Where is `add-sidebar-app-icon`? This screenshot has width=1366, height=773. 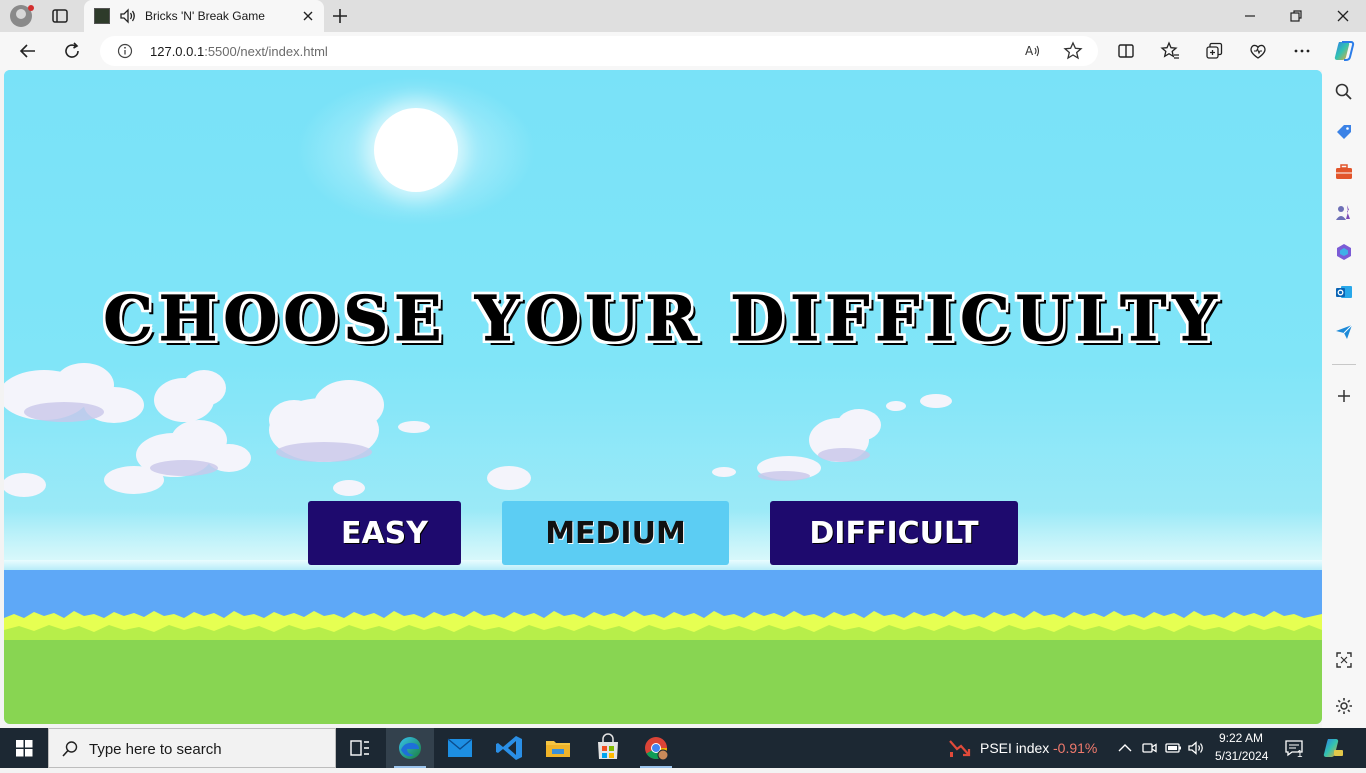
add-sidebar-app-icon is located at coordinates (1344, 396).